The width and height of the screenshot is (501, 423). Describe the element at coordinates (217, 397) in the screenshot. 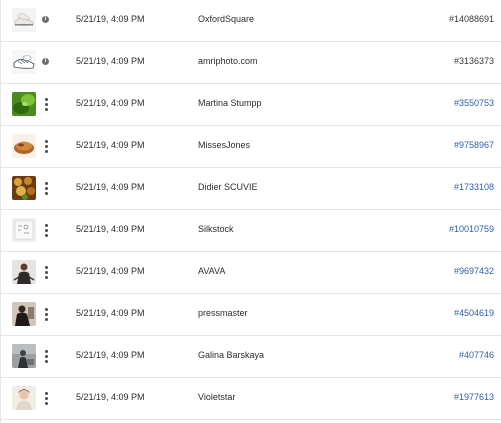

I see `author-cell: Violetstar` at that location.